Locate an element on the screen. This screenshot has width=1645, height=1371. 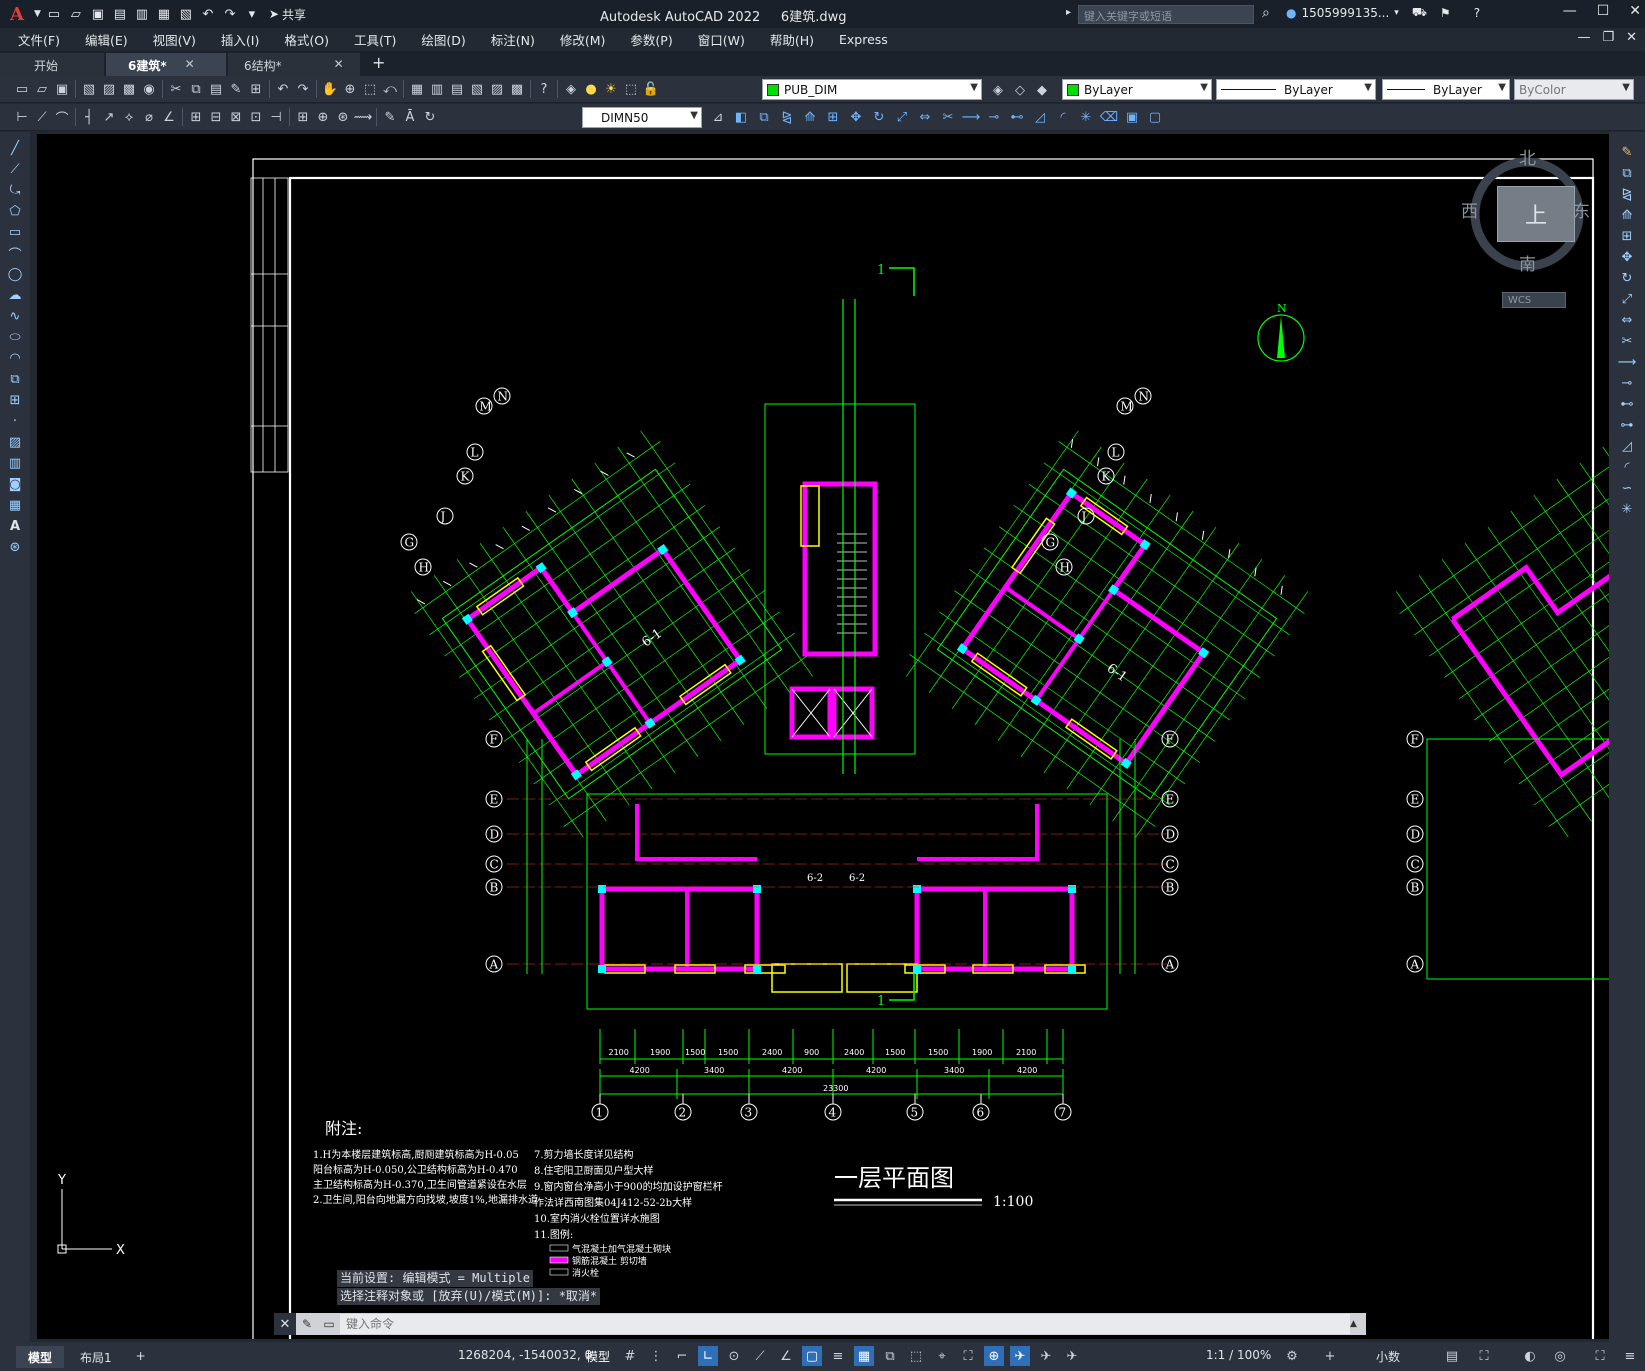
zoom-previous-icon: ⤺ is located at coordinates (390, 89).